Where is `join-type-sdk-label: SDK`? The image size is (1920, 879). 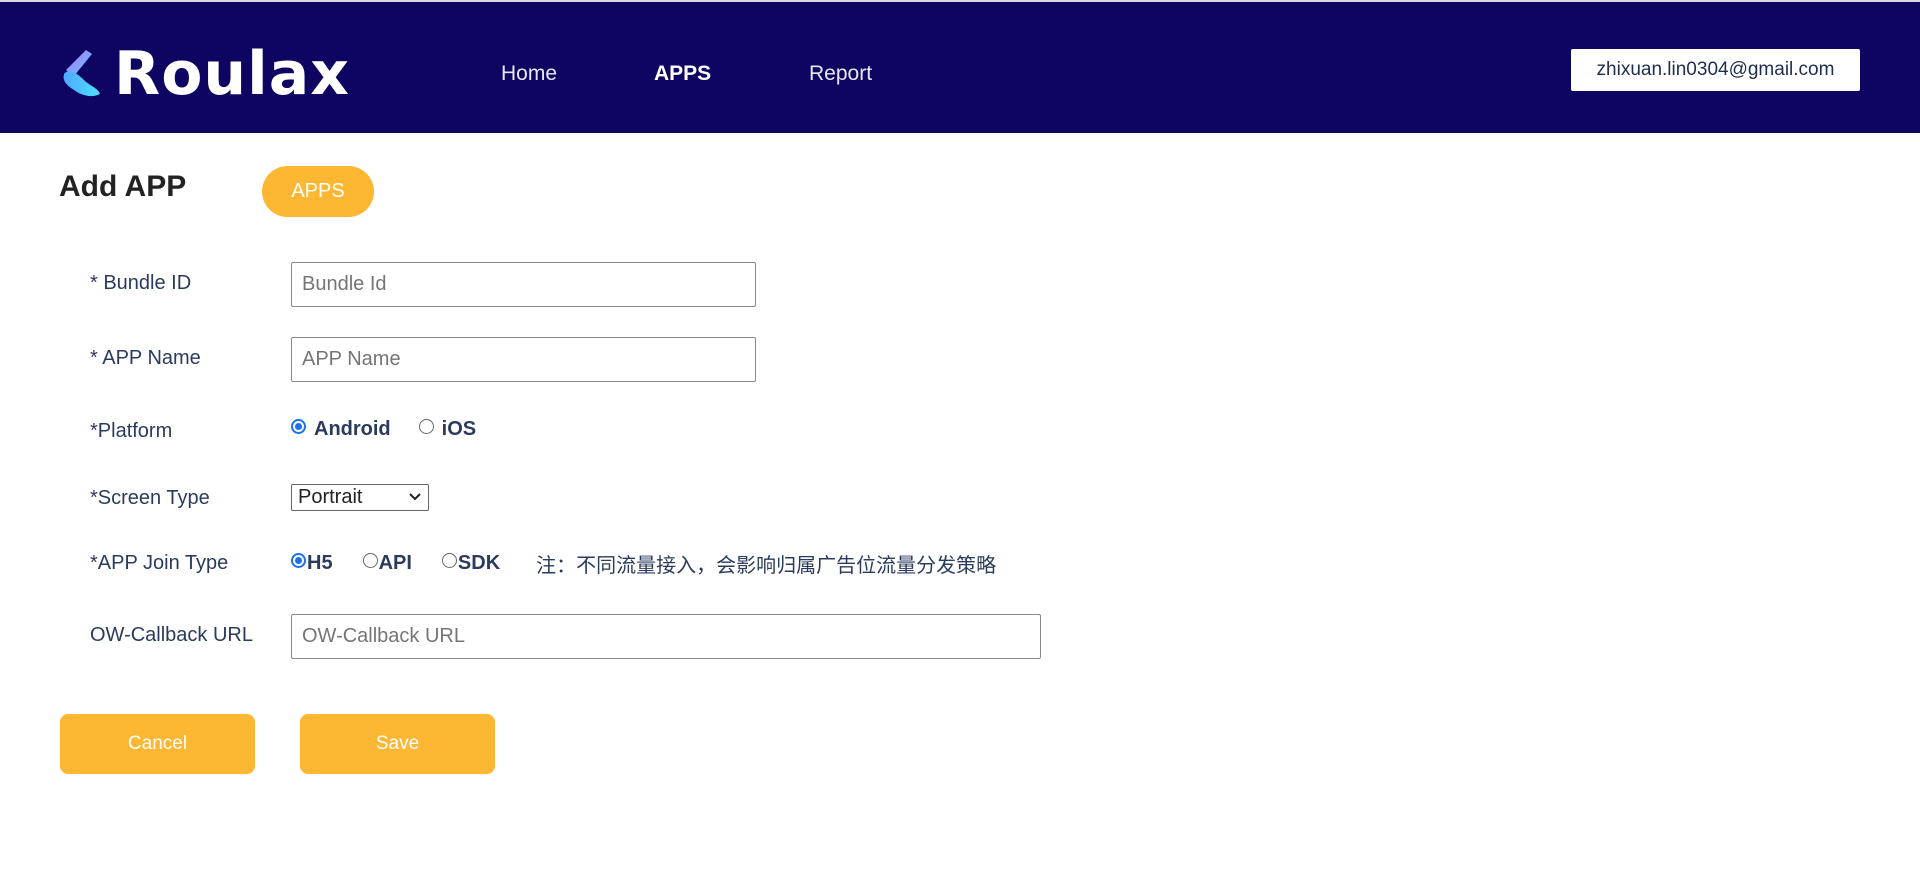 join-type-sdk-label: SDK is located at coordinates (479, 563).